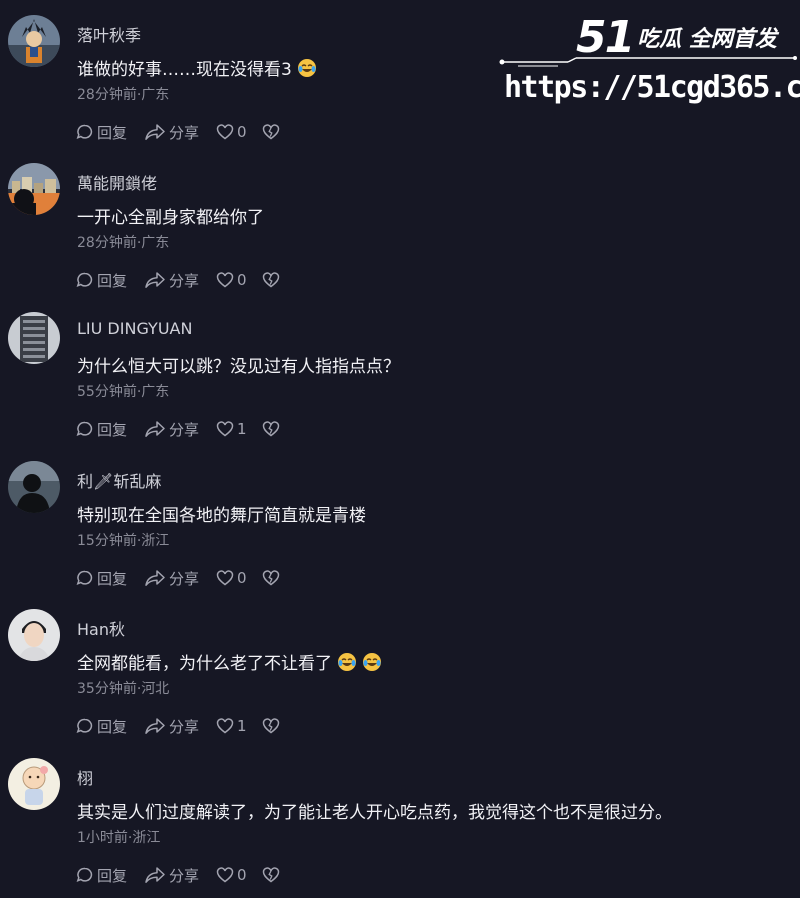 The height and width of the screenshot is (898, 800). Describe the element at coordinates (119, 838) in the screenshot. I see `comment-meta: 1小时前·浙江` at that location.